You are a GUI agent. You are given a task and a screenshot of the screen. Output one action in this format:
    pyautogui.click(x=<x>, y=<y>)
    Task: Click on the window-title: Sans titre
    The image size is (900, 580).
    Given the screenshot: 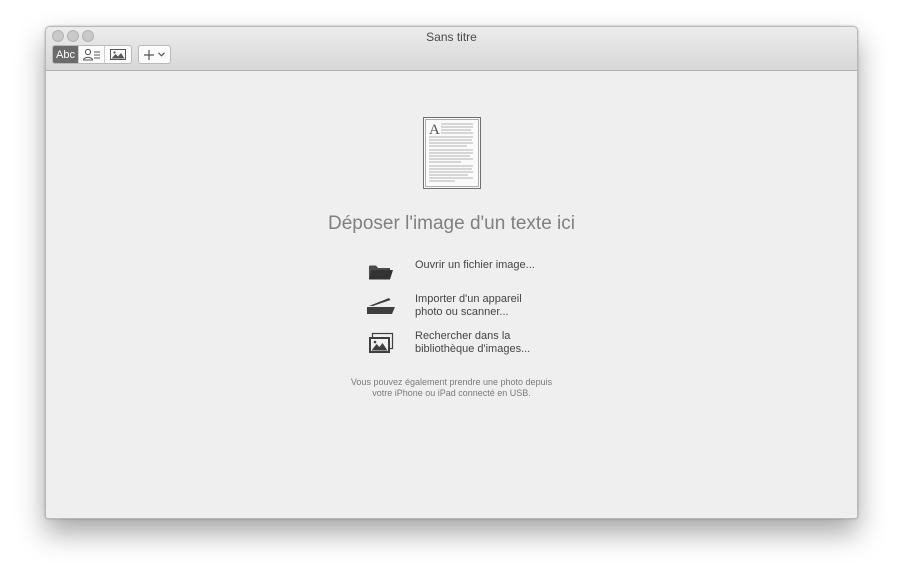 What is the action you would take?
    pyautogui.click(x=451, y=37)
    